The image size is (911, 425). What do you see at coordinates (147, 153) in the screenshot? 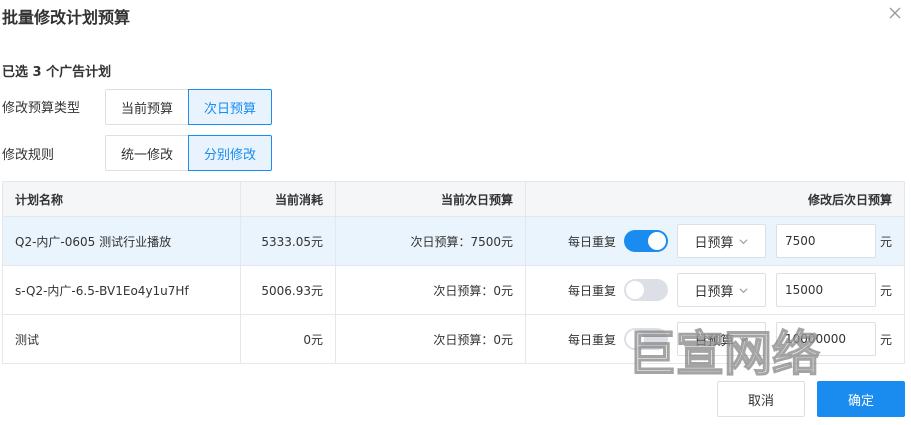
I see `rule-unified-button: 统一修改` at bounding box center [147, 153].